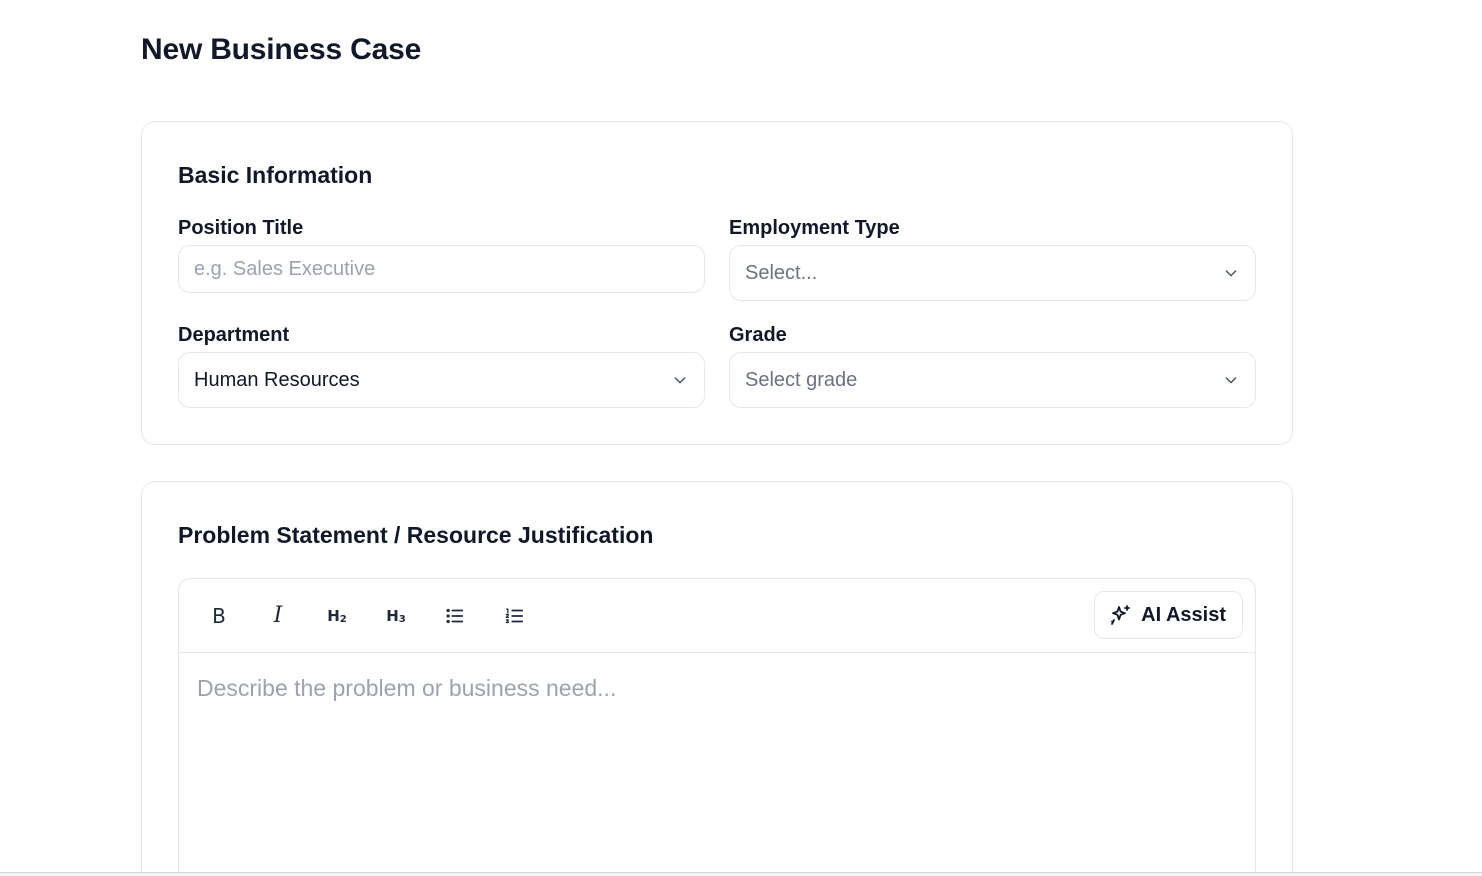 Image resolution: width=1482 pixels, height=876 pixels. What do you see at coordinates (234, 335) in the screenshot?
I see `department-label: Department` at bounding box center [234, 335].